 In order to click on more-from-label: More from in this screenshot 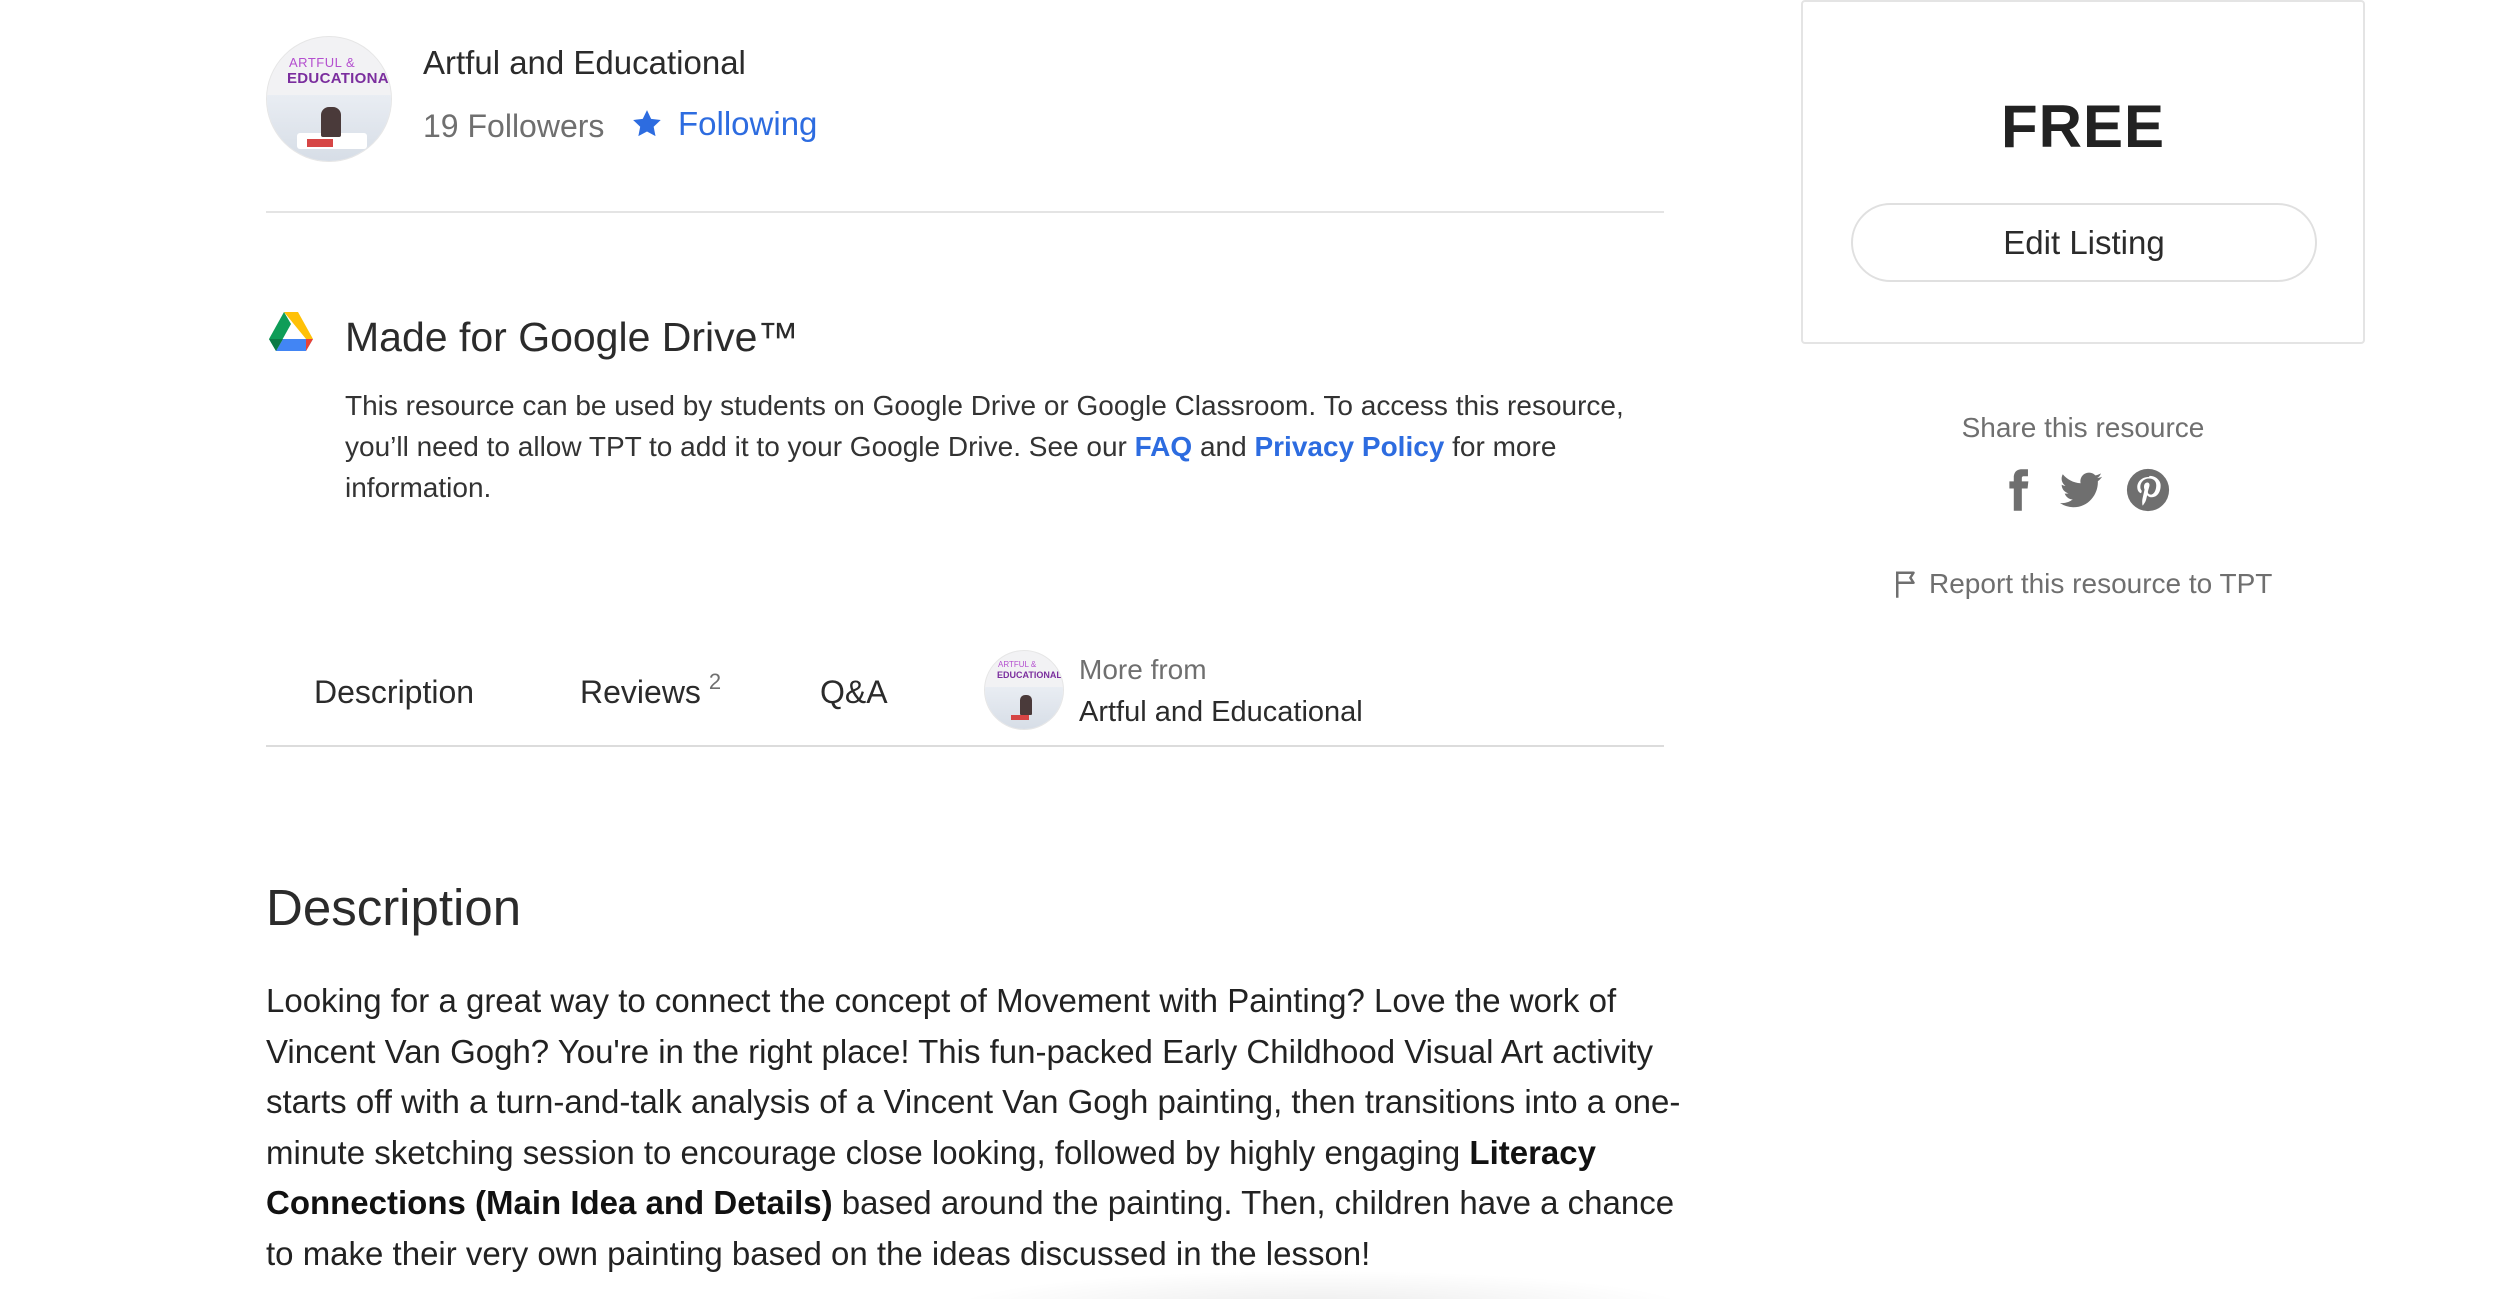, I will do `click(1143, 669)`.